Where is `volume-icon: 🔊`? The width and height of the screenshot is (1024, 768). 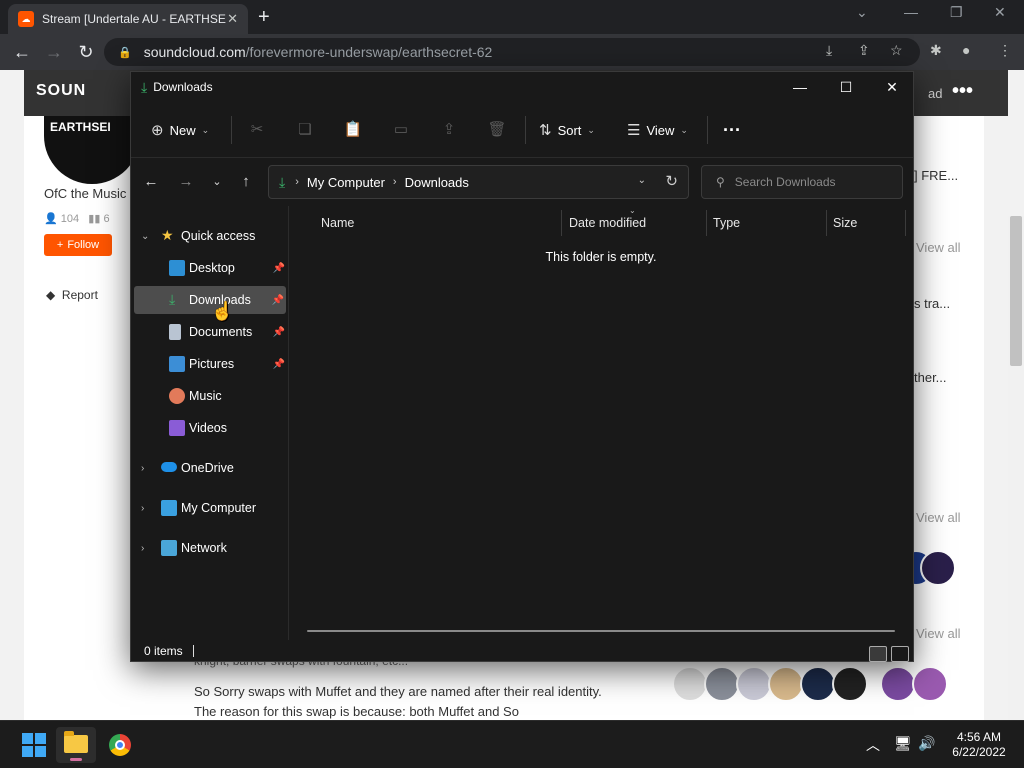
volume-icon: 🔊 is located at coordinates (926, 743).